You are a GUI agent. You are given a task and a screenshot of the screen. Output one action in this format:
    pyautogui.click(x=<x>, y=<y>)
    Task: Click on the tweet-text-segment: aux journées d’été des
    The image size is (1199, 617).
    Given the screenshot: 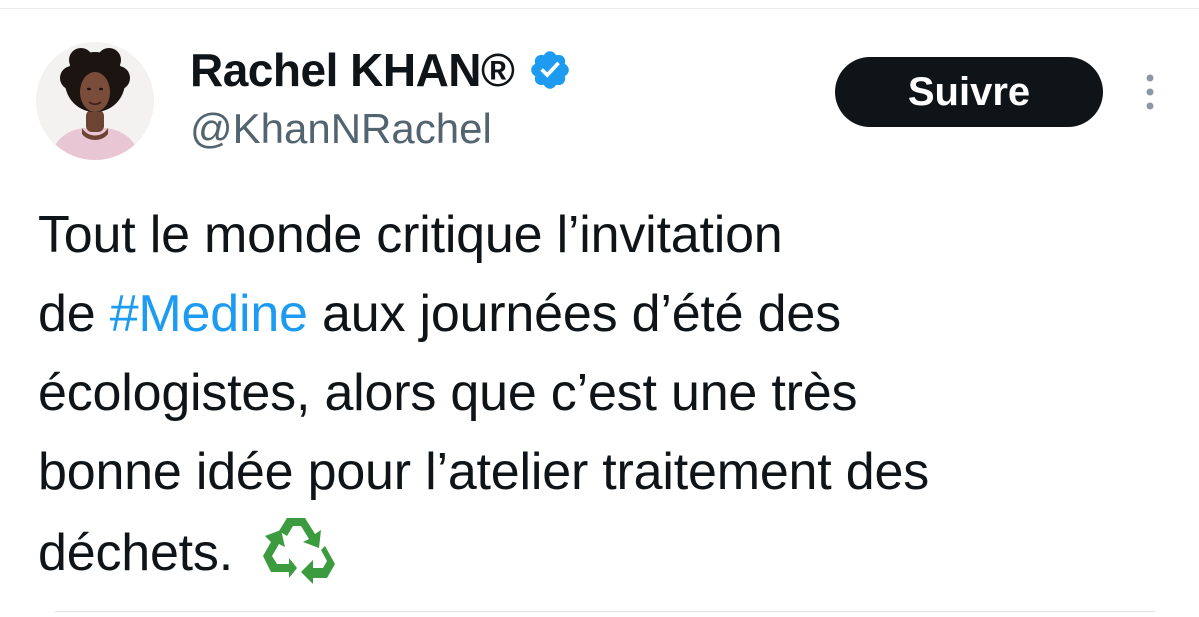 What is the action you would take?
    pyautogui.click(x=574, y=314)
    